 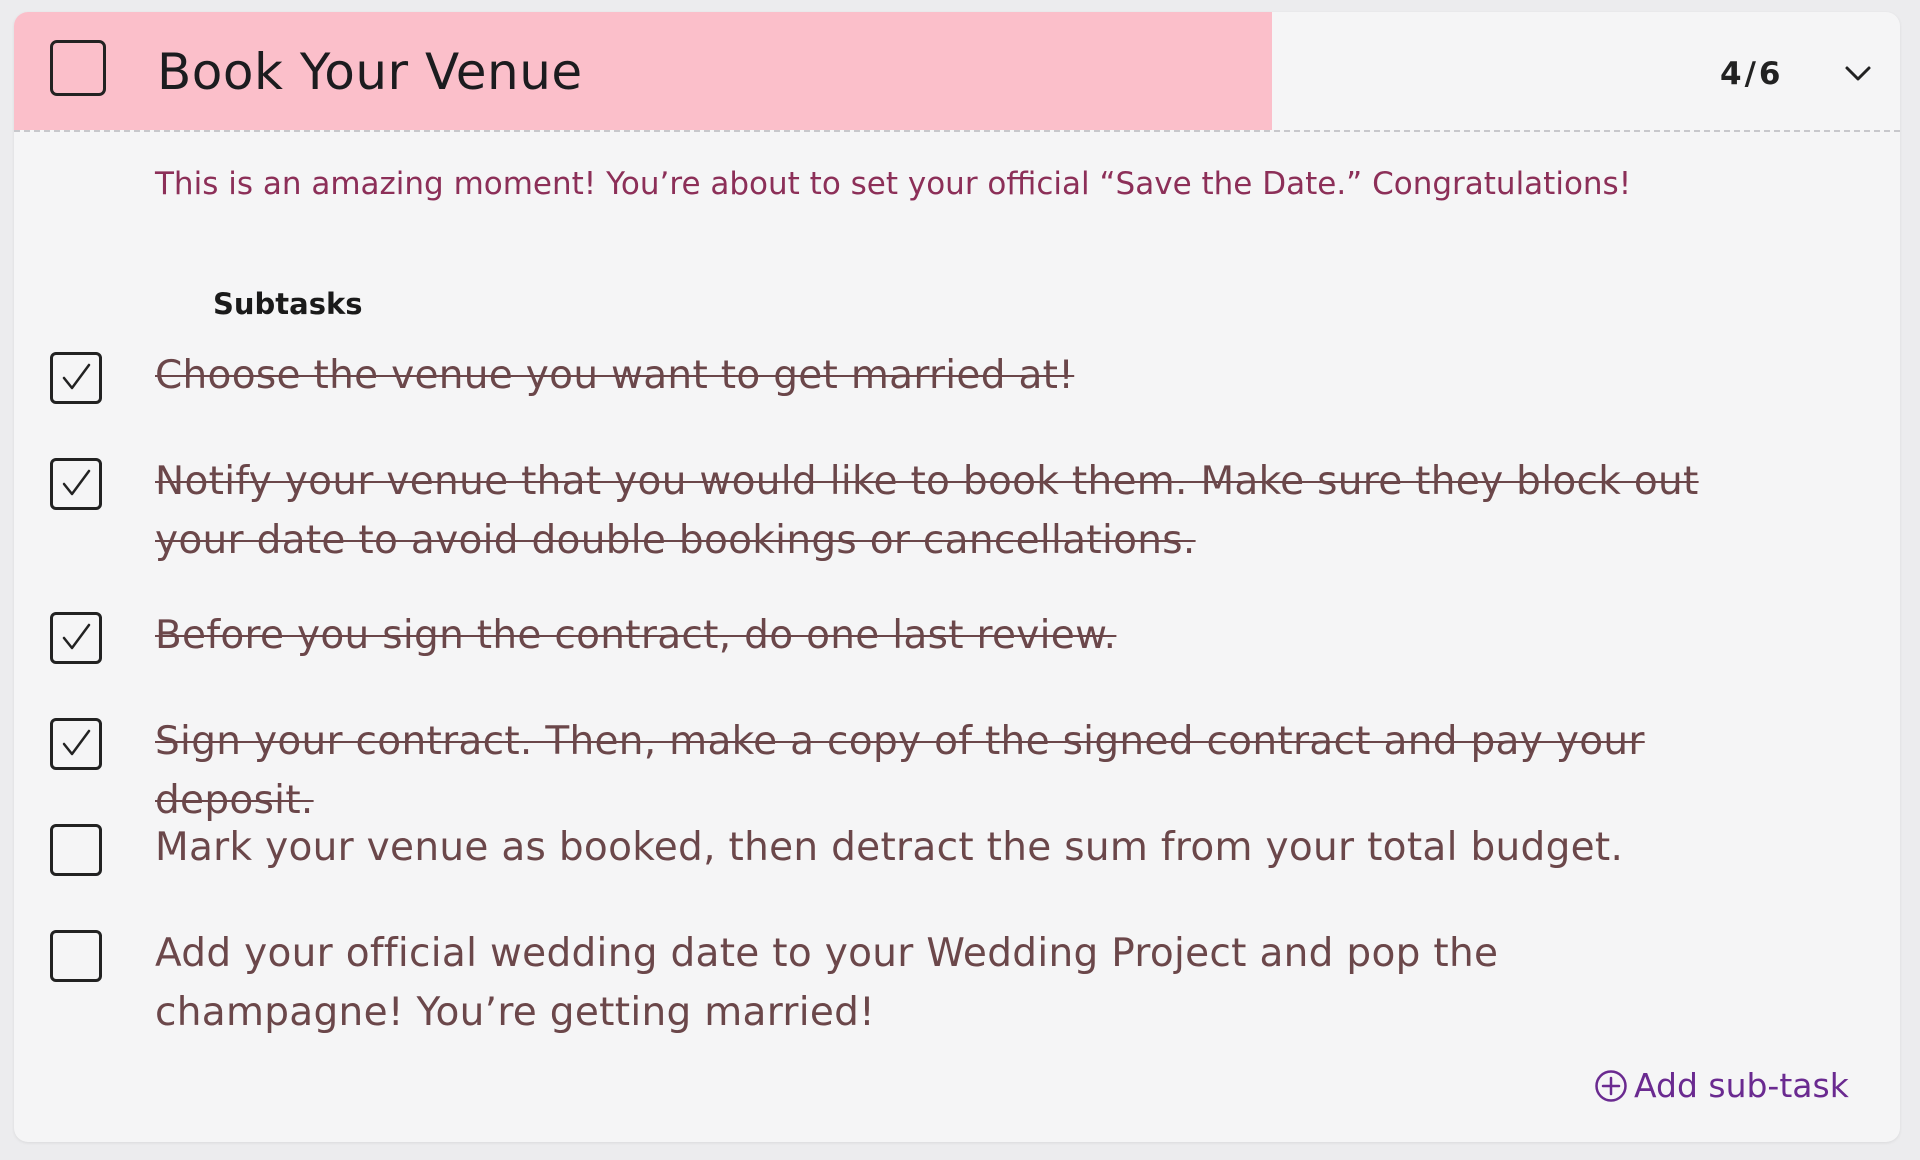 What do you see at coordinates (78, 68) in the screenshot?
I see `task-checkbox` at bounding box center [78, 68].